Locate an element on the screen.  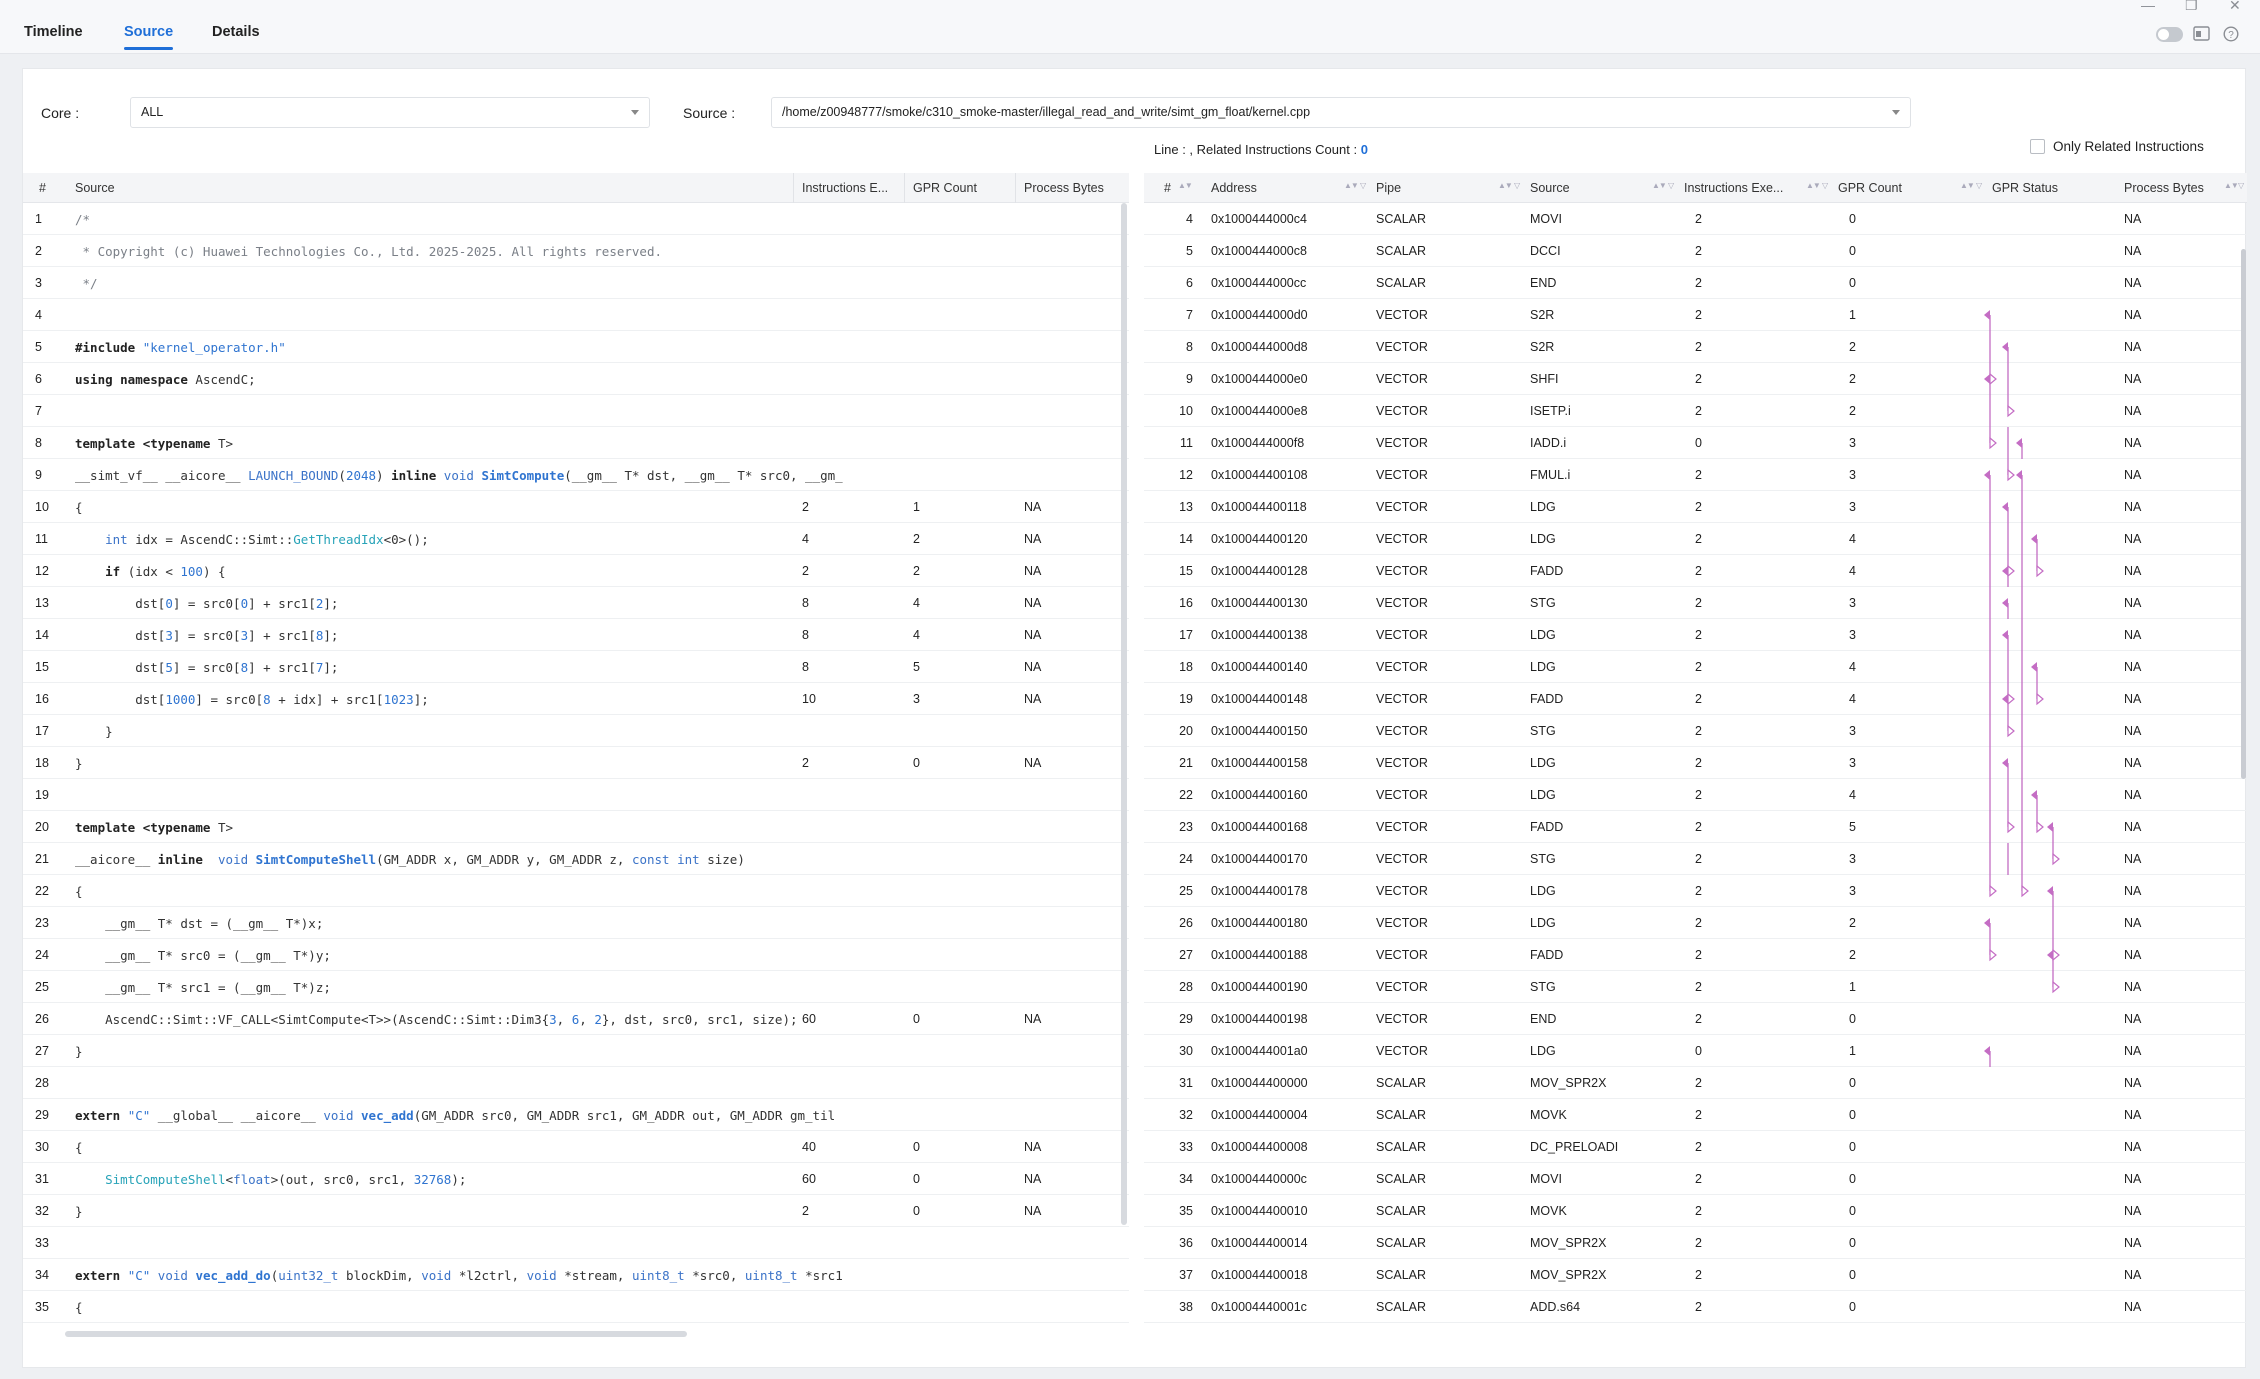
instruction-row: 29 0x100044400198 VECTOR END 2 0 NA is located at coordinates (1695, 1019).